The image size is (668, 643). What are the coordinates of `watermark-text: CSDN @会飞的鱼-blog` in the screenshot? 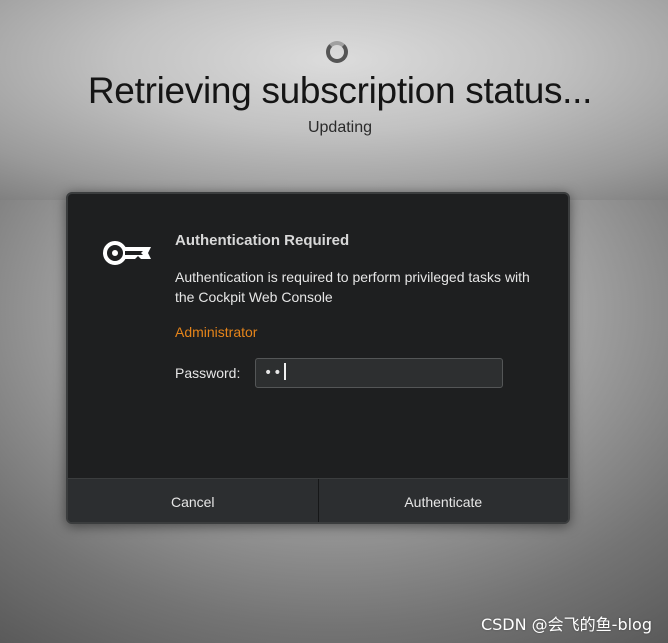 It's located at (566, 624).